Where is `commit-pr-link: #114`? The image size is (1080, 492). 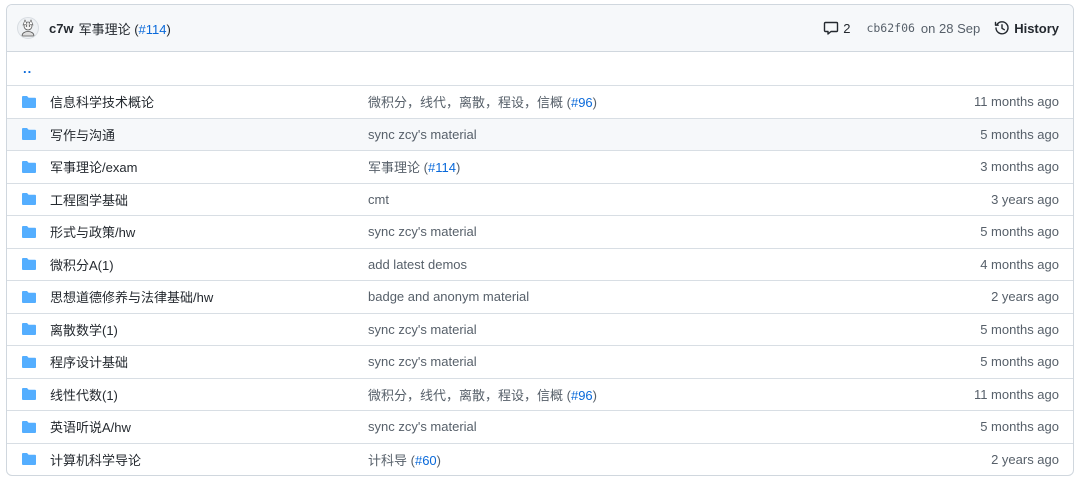
commit-pr-link: #114 is located at coordinates (153, 29).